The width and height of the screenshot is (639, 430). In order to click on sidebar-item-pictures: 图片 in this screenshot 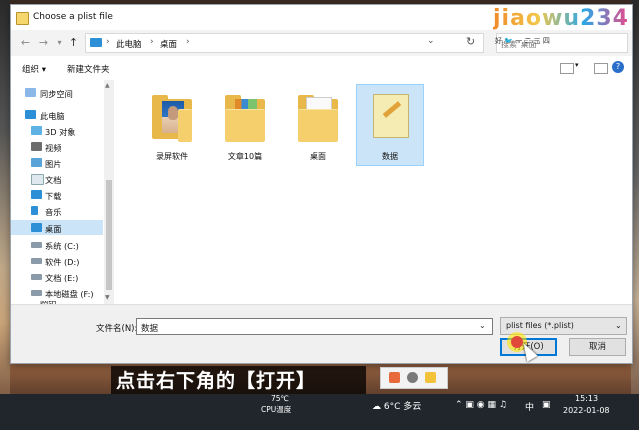, I will do `click(57, 162)`.